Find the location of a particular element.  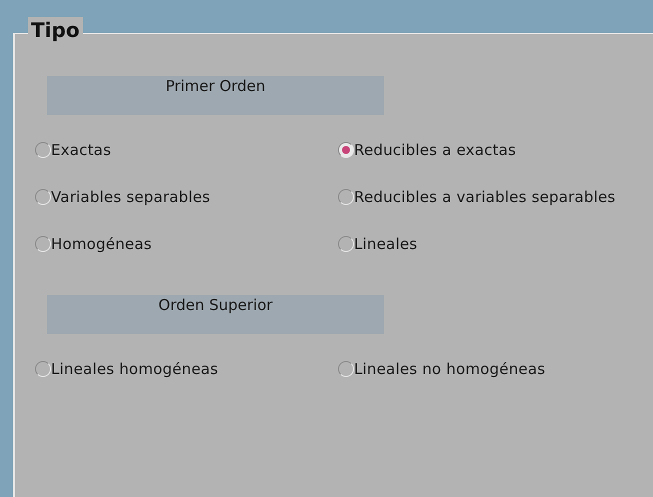

section-header: Orden Superior is located at coordinates (215, 314).